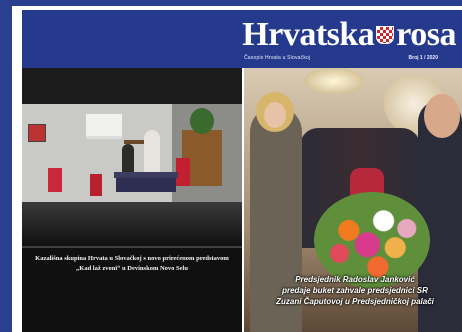  I want to click on caption-line: Zuzani Čaputovoj u Predsjedničkoj palači, so click(355, 301).